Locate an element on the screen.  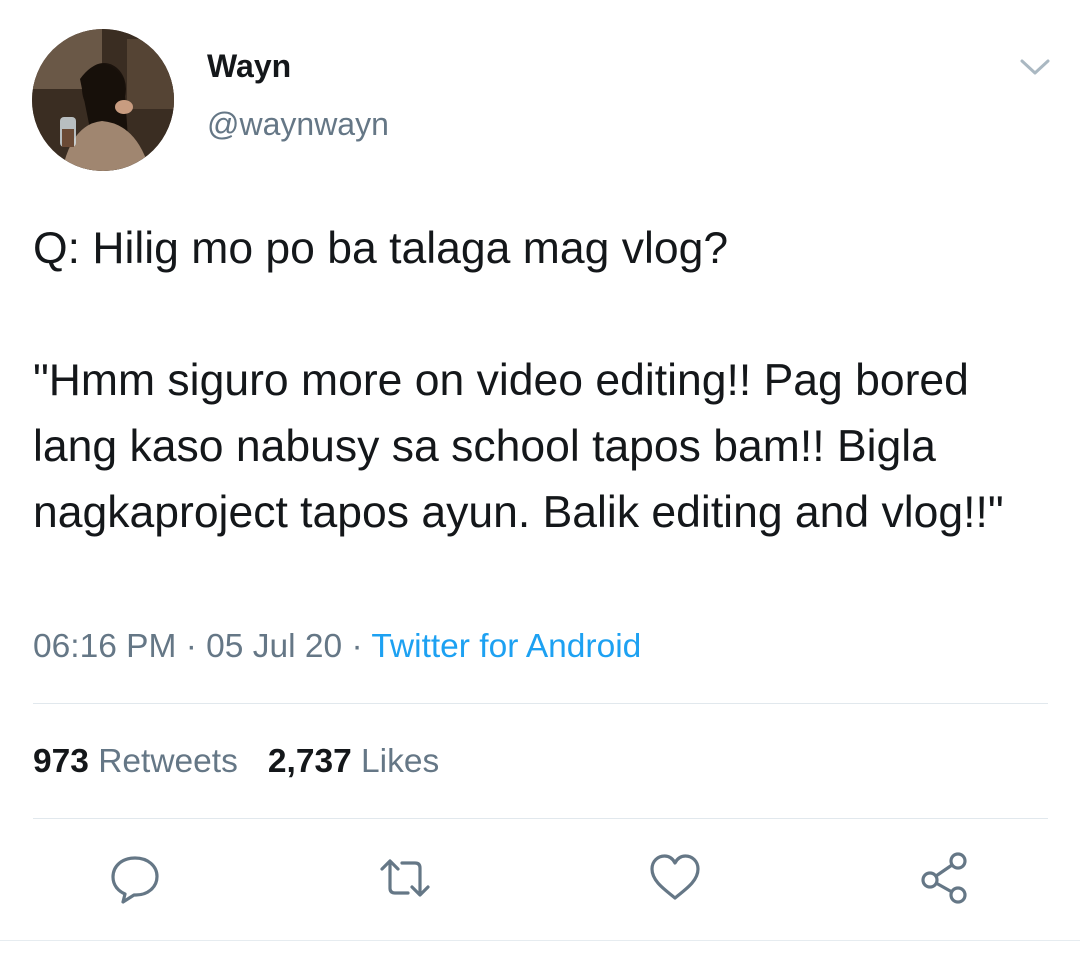
like-button is located at coordinates (675, 878).